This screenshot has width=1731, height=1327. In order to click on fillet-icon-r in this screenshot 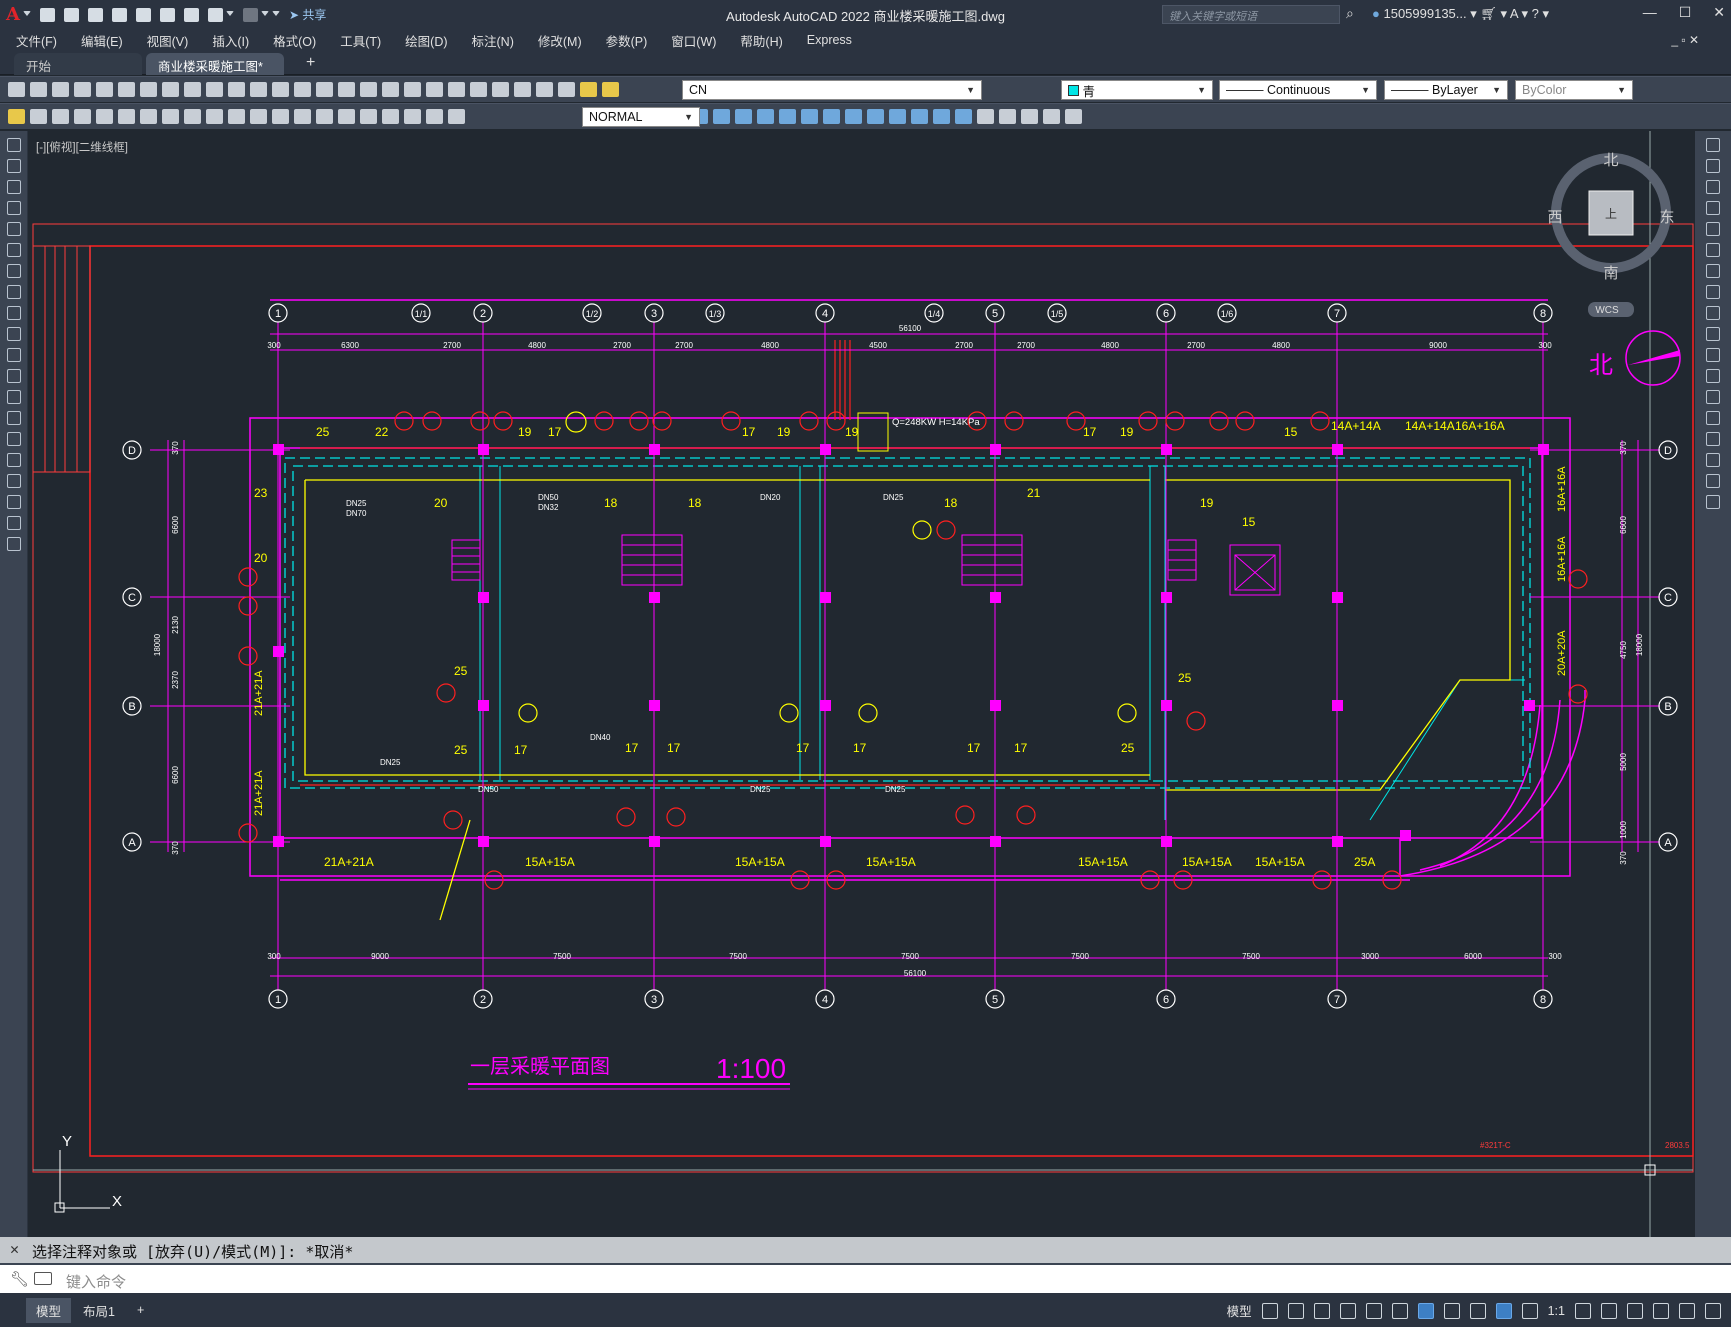, I will do `click(1713, 460)`.